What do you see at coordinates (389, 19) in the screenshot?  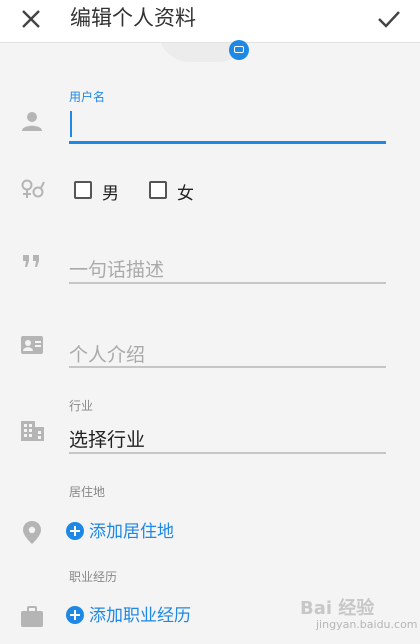 I see `check-icon` at bounding box center [389, 19].